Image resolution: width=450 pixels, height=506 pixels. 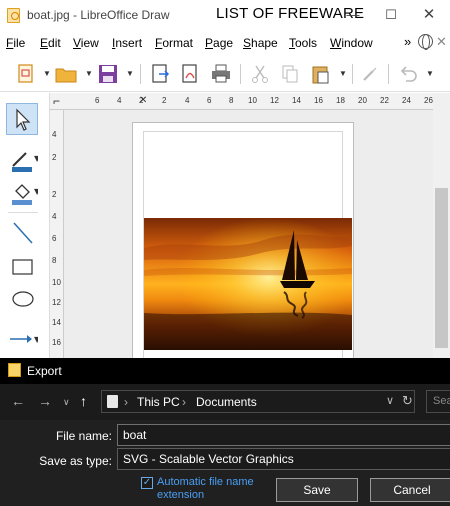 I want to click on close-button: ✕, so click(x=429, y=15).